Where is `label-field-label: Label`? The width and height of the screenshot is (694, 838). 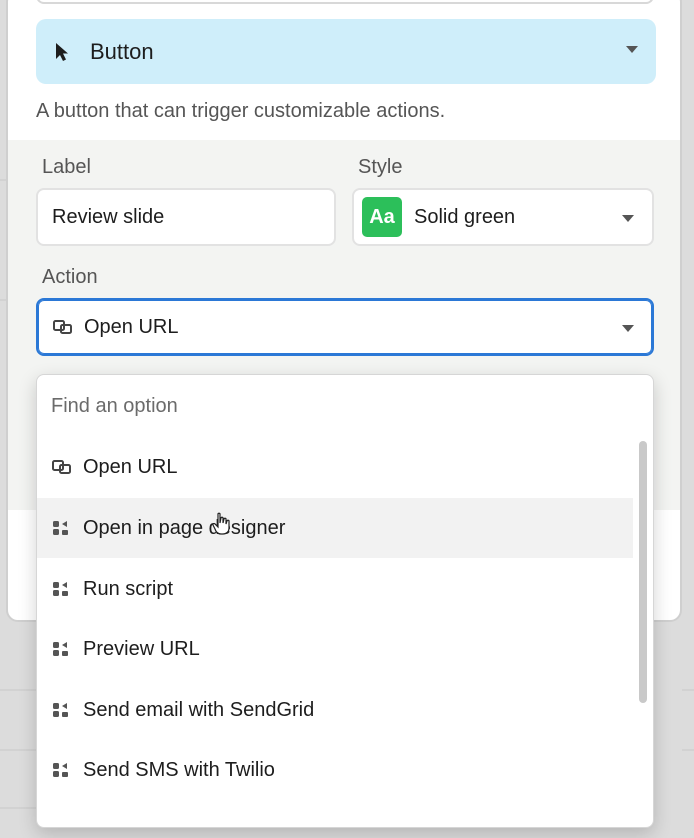
label-field-label: Label is located at coordinates (66, 167).